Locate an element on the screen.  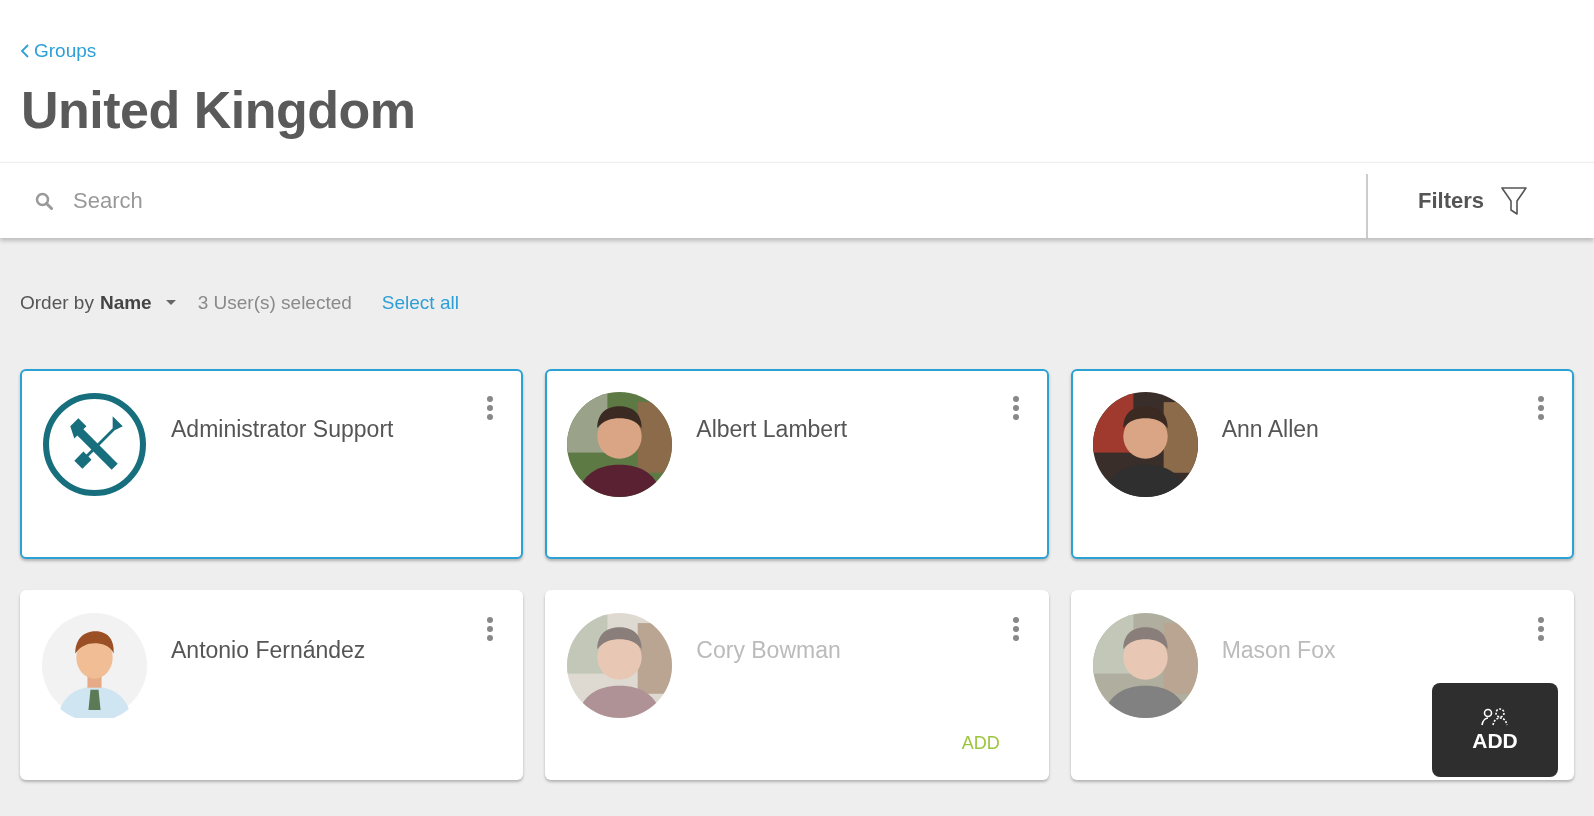
selection-count: 3 User(s) selected is located at coordinates (274, 303).